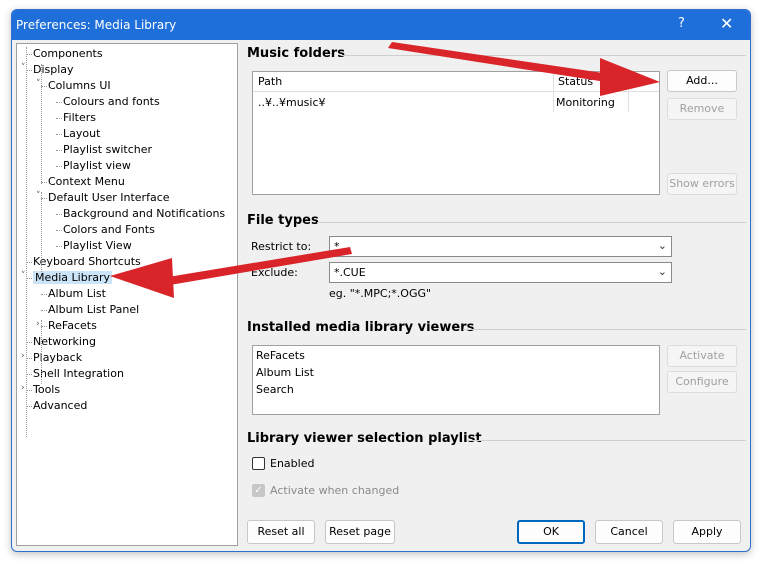  I want to click on tree-item-shell-integration: Shell Integration, so click(78, 374).